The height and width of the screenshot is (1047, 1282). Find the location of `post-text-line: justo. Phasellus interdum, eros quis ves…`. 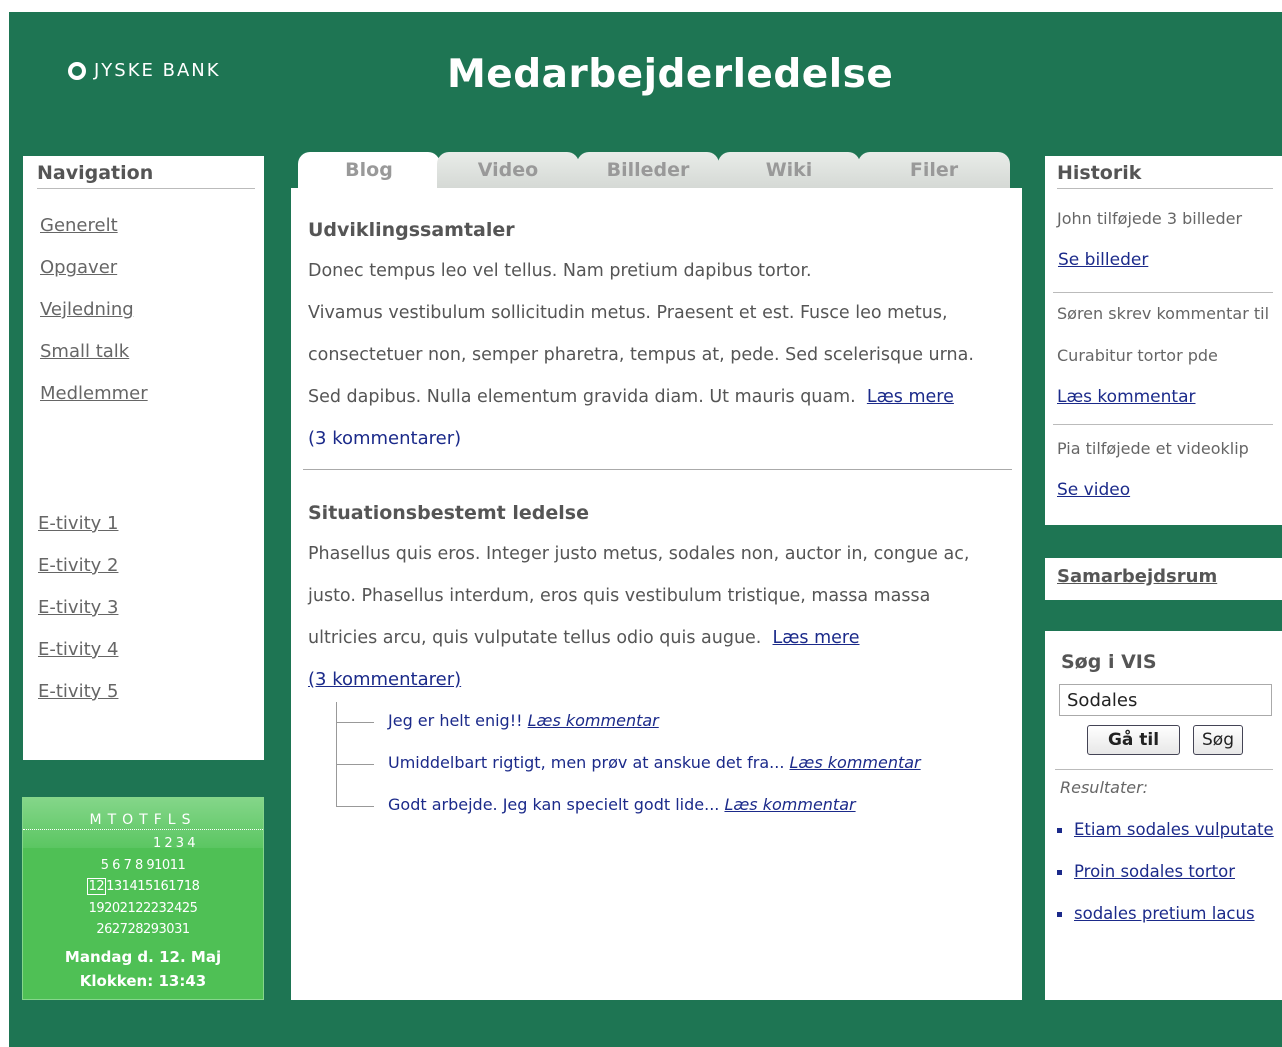

post-text-line: justo. Phasellus interdum, eros quis ves… is located at coordinates (619, 596).